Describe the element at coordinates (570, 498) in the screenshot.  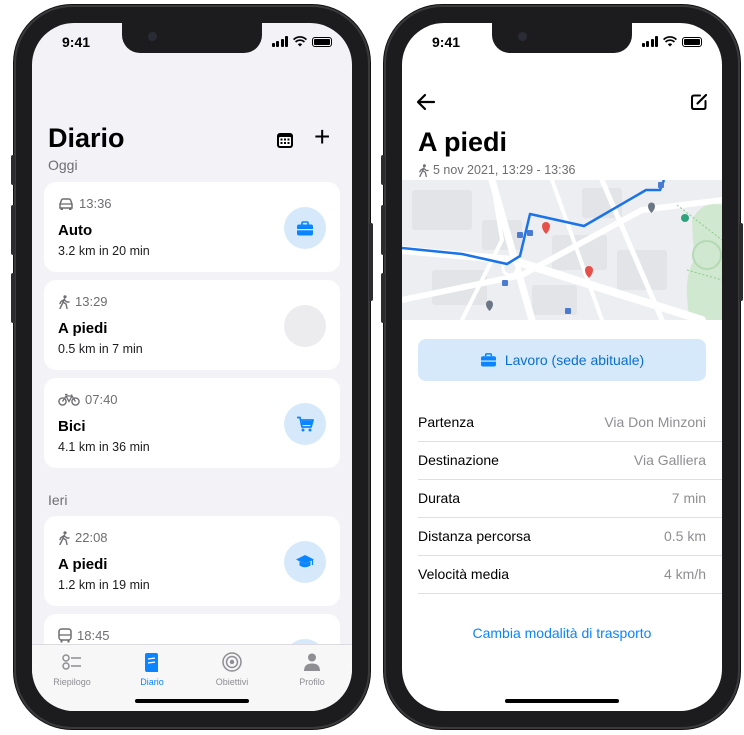
I see `detail-row-duration: Durata 7 min` at that location.